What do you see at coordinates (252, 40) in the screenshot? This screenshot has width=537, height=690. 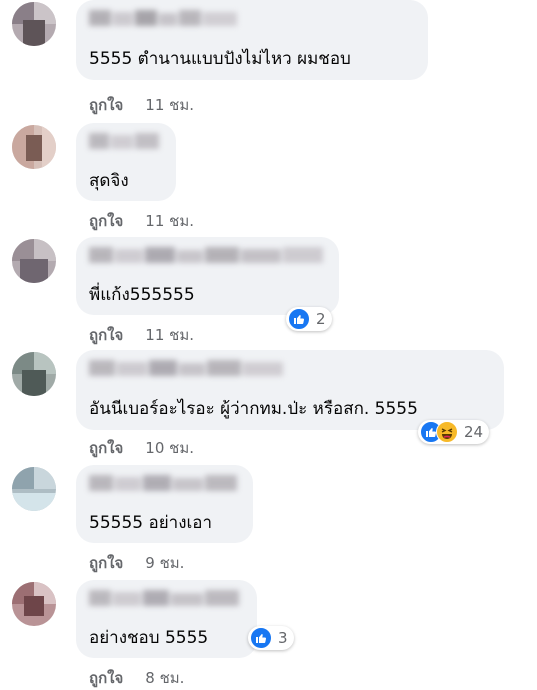 I see `comment-bubble: 5555 ตำนานแบบปังไม่ไหว ผมชอบ` at bounding box center [252, 40].